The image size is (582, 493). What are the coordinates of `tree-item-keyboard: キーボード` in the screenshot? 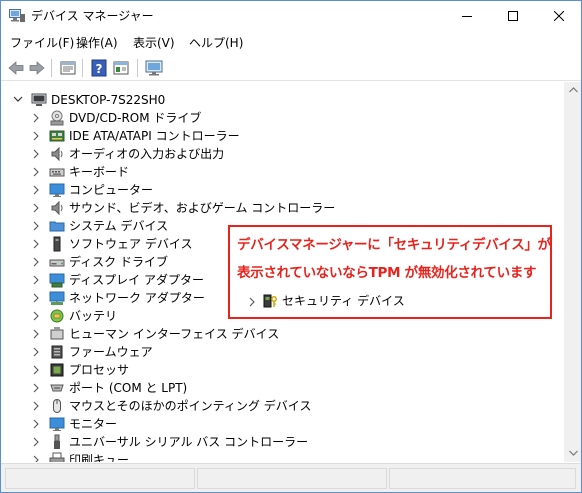 It's located at (161, 172).